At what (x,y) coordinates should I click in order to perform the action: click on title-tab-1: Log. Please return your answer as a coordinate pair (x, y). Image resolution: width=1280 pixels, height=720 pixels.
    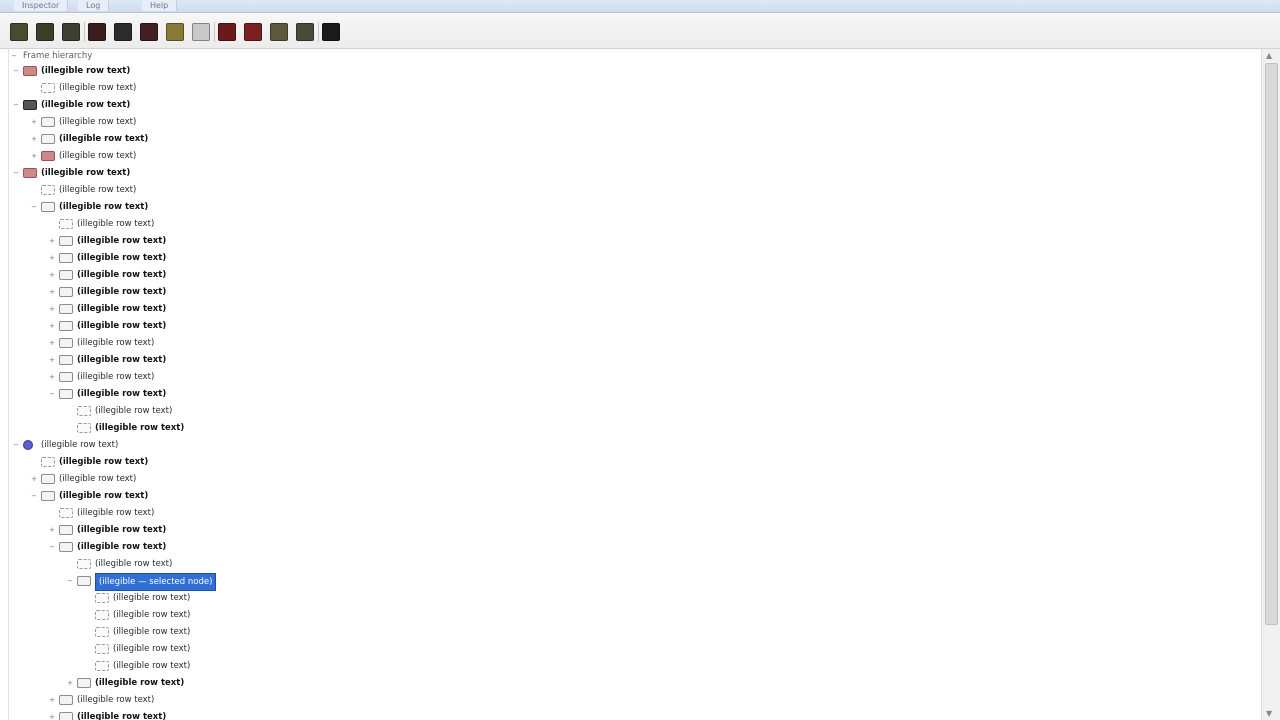
    Looking at the image, I should click on (94, 5).